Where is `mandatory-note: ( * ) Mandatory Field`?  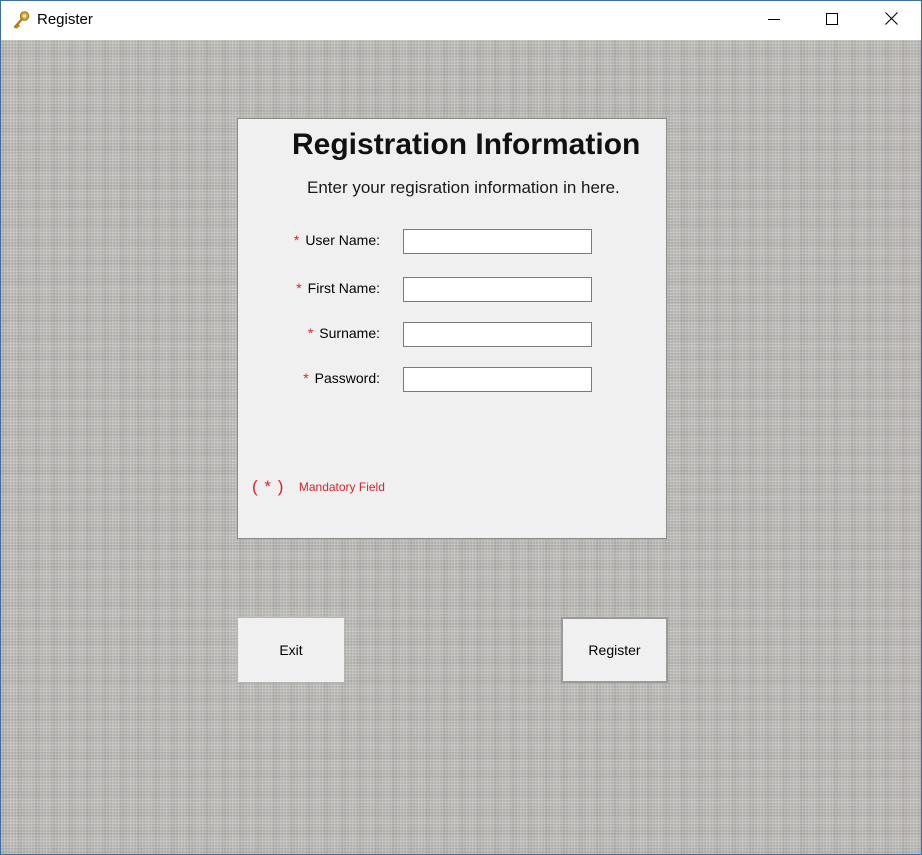
mandatory-note: ( * ) Mandatory Field is located at coordinates (318, 487).